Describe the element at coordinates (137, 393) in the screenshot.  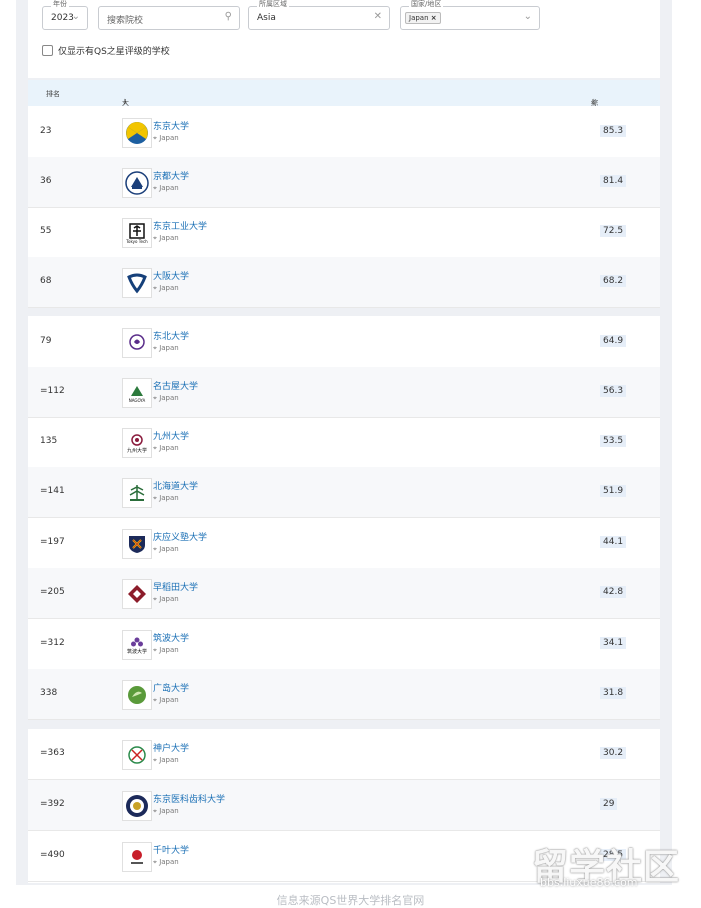
I see `university-logo-nagoya: NAGOYA` at that location.